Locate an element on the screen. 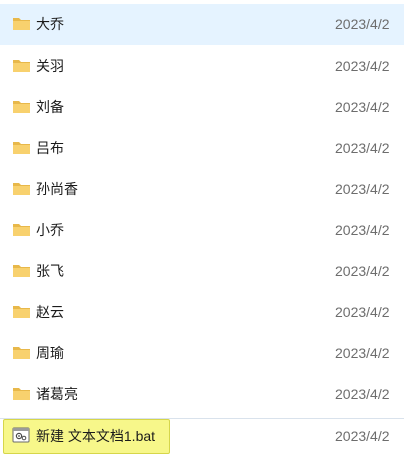 The image size is (404, 455). file-row-sunshangxiang: 孙尚香 2023/4/2 is located at coordinates (202, 189).